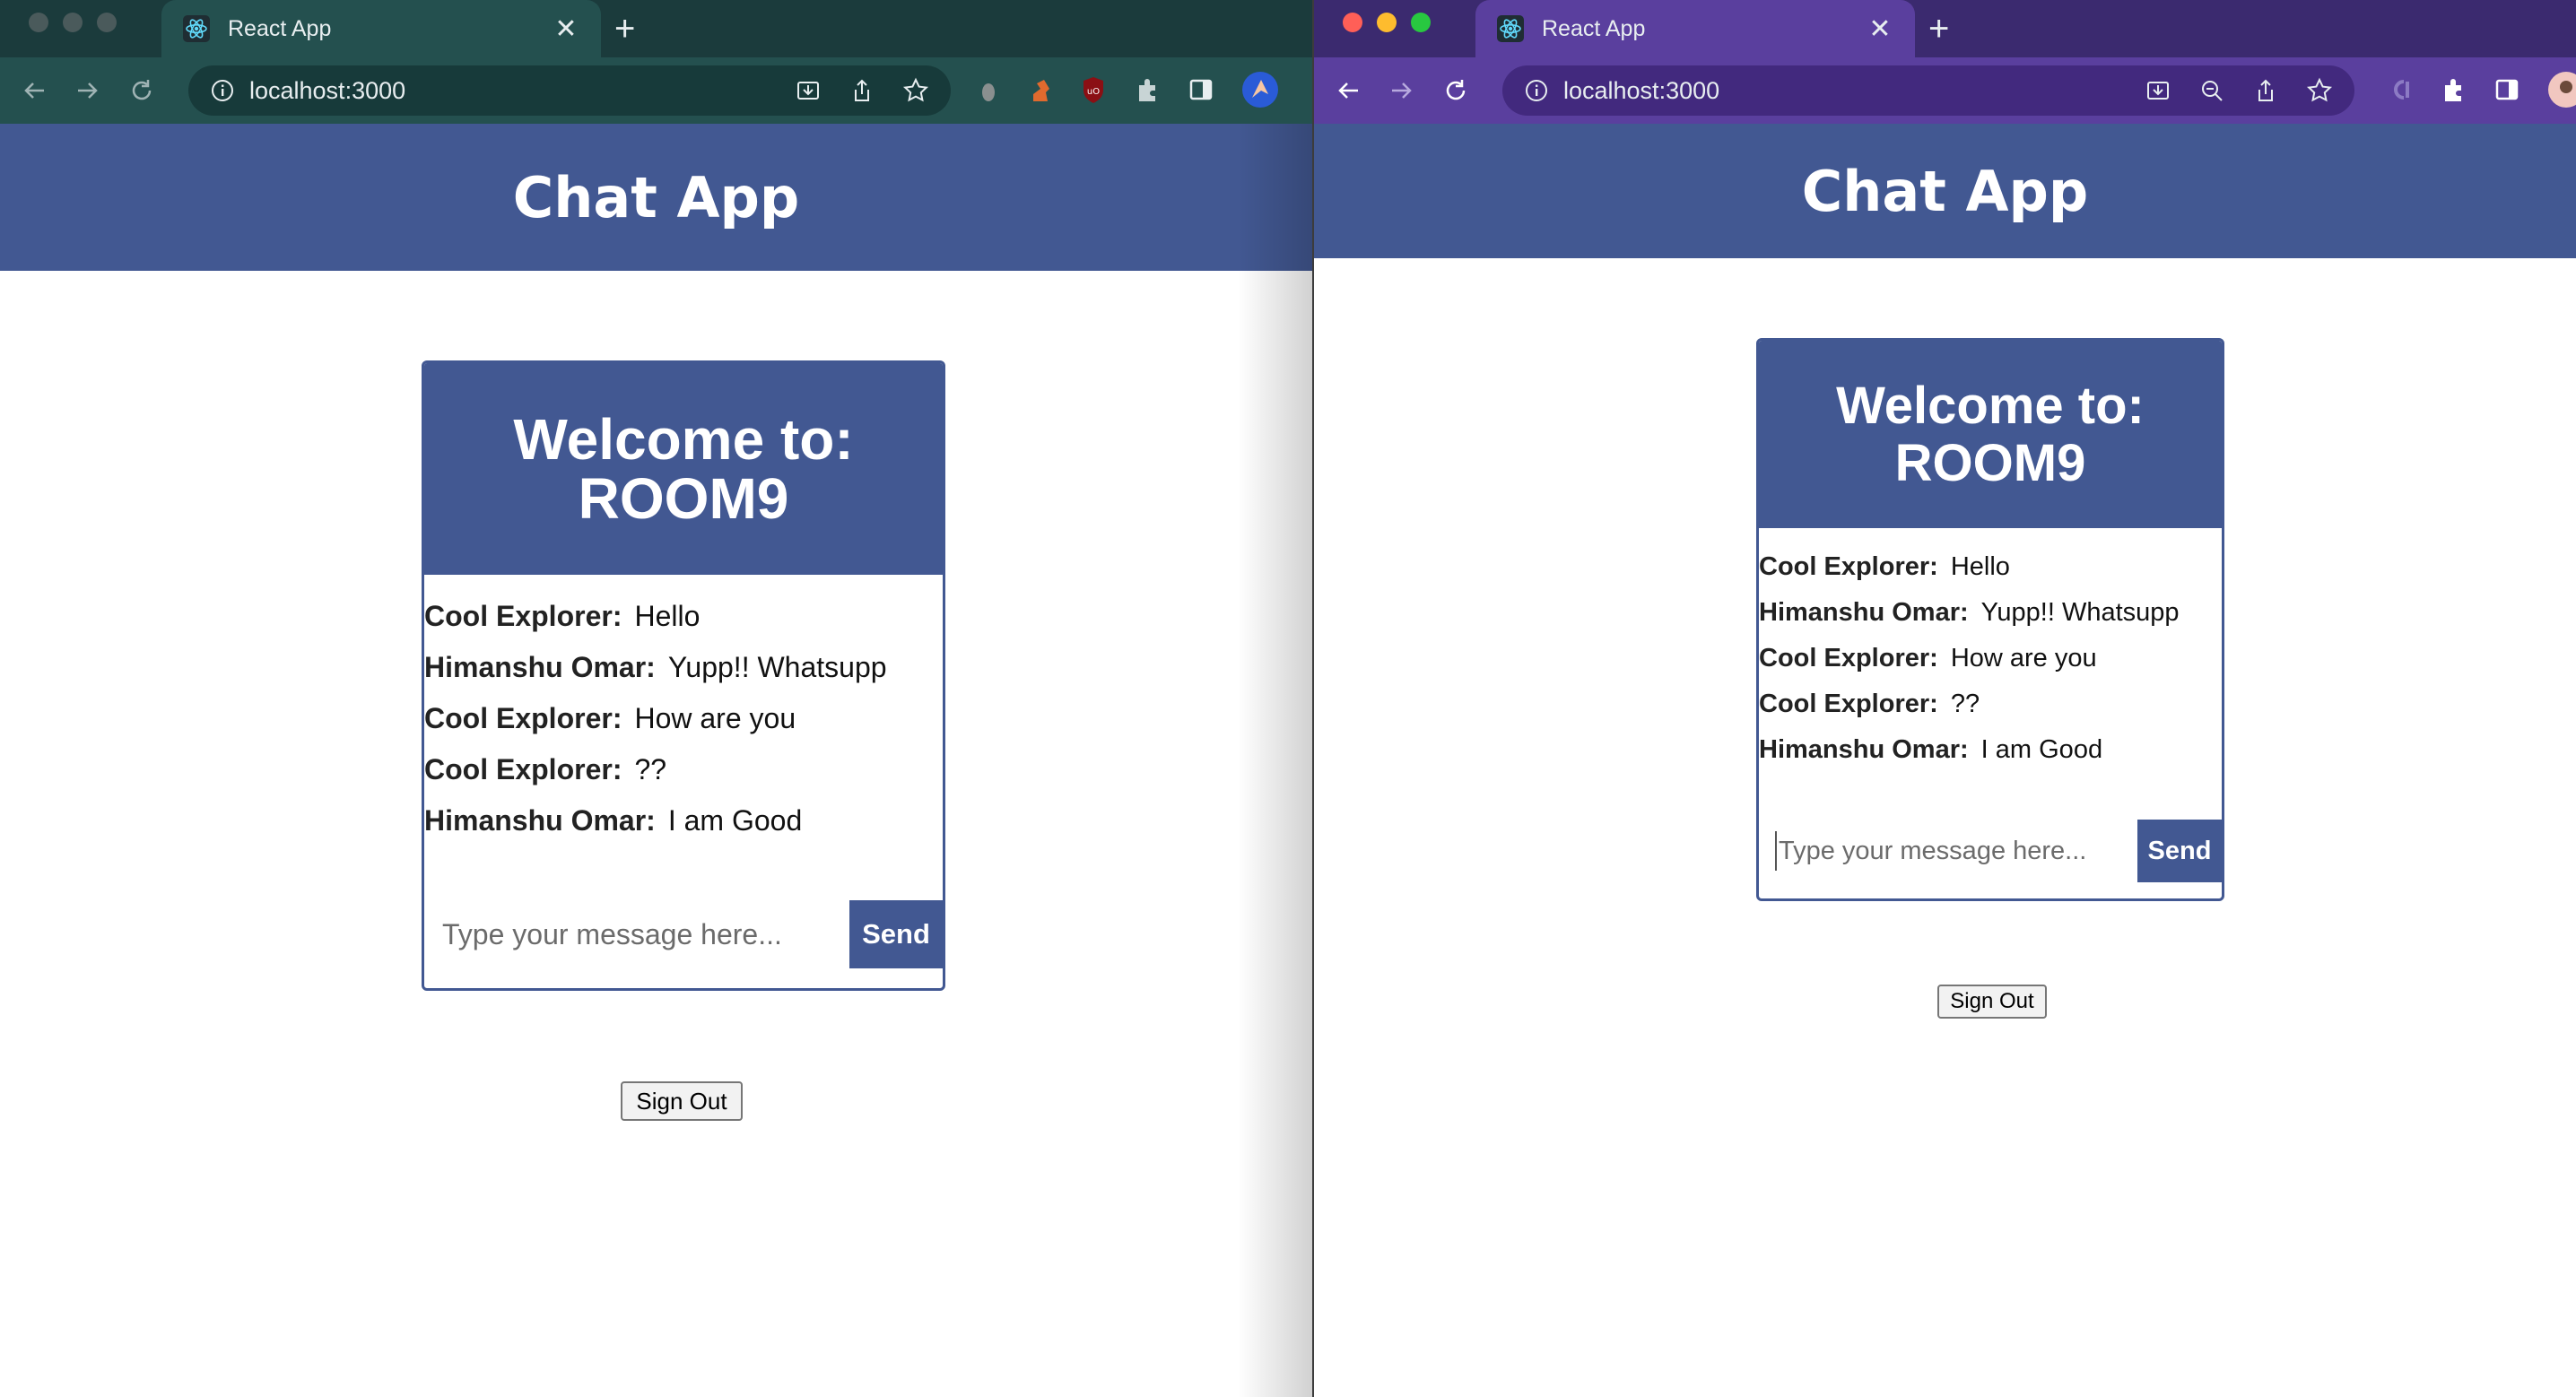 Image resolution: width=2576 pixels, height=1397 pixels. What do you see at coordinates (2481, 89) in the screenshot?
I see `extension-icons` at bounding box center [2481, 89].